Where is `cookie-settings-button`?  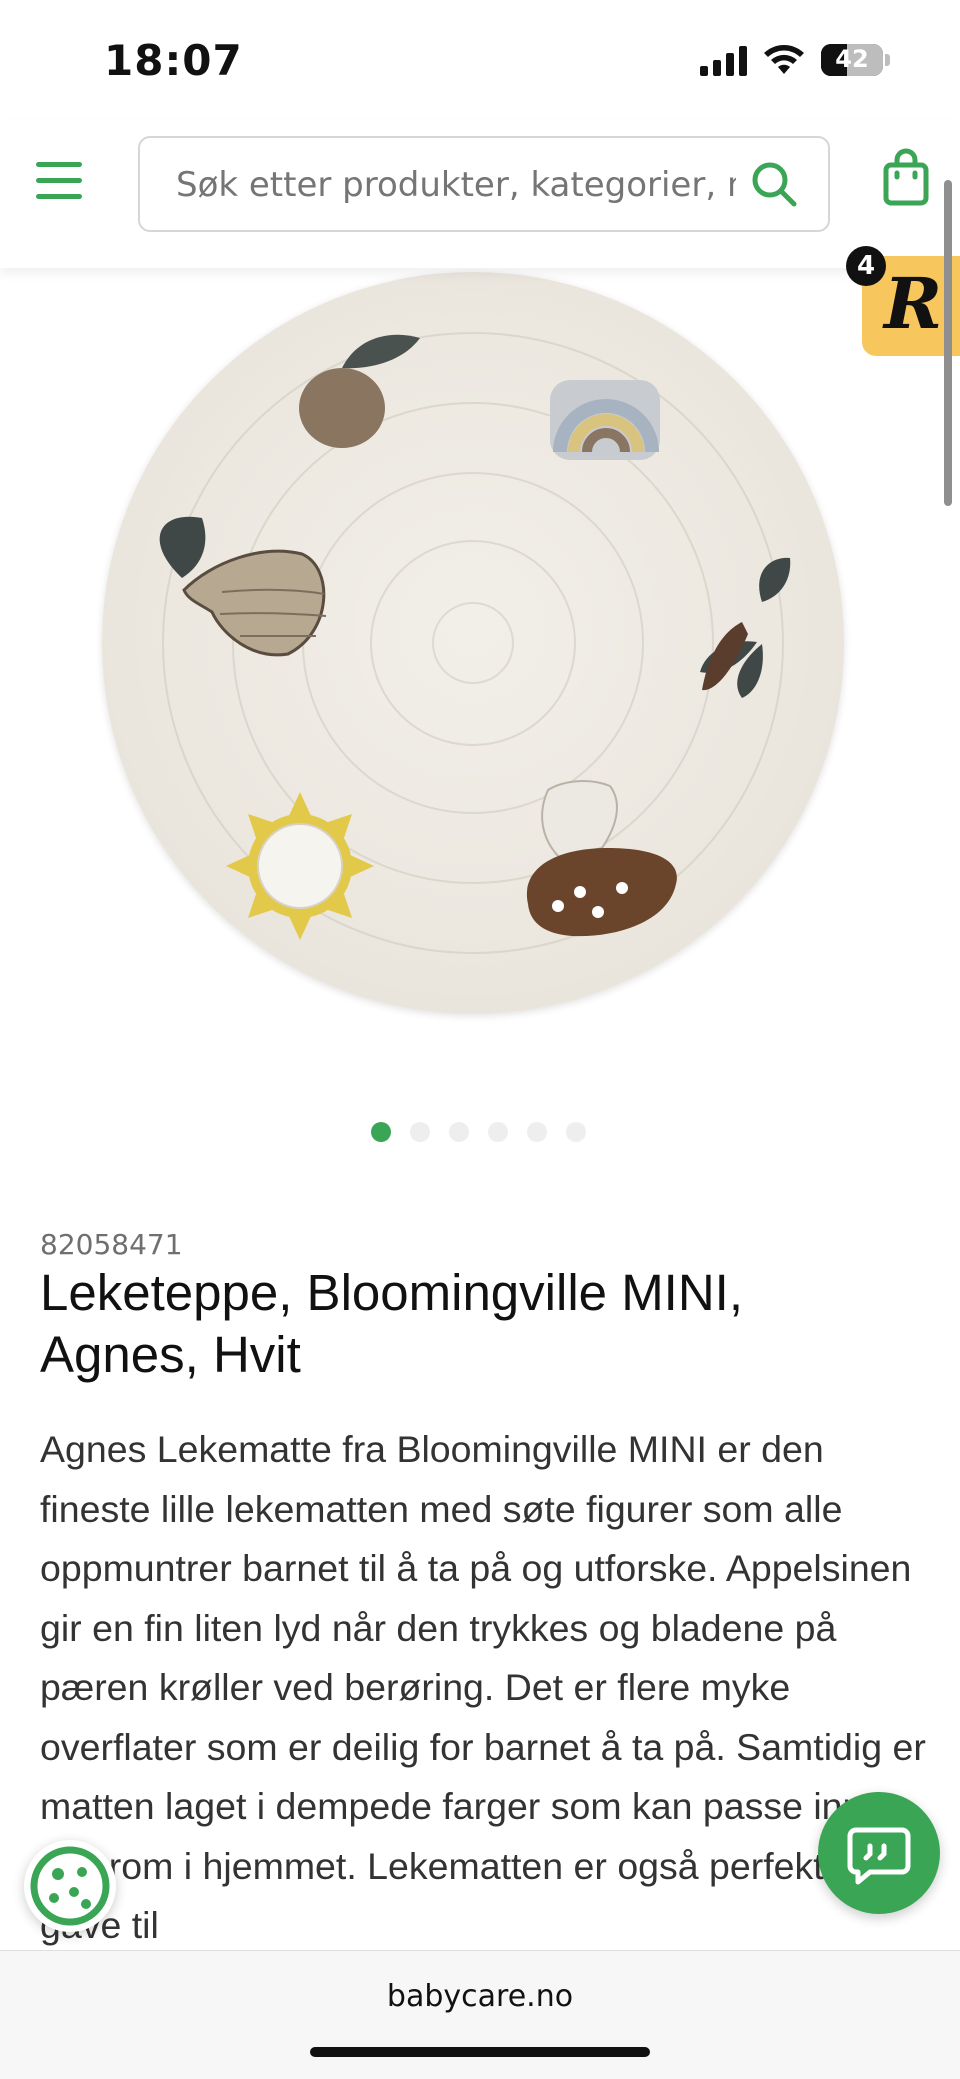
cookie-settings-button is located at coordinates (70, 1886).